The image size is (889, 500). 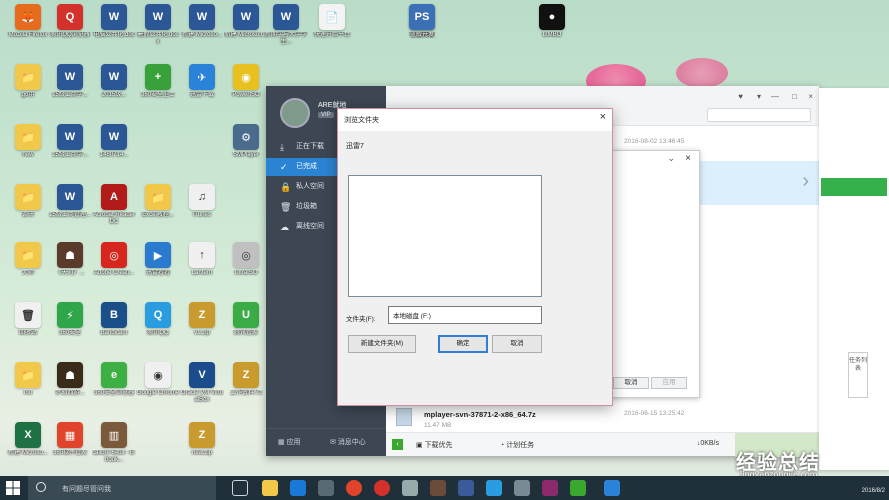 What do you see at coordinates (517, 445) in the screenshot?
I see `plan-task-button: ◔ 计划任务` at bounding box center [517, 445].